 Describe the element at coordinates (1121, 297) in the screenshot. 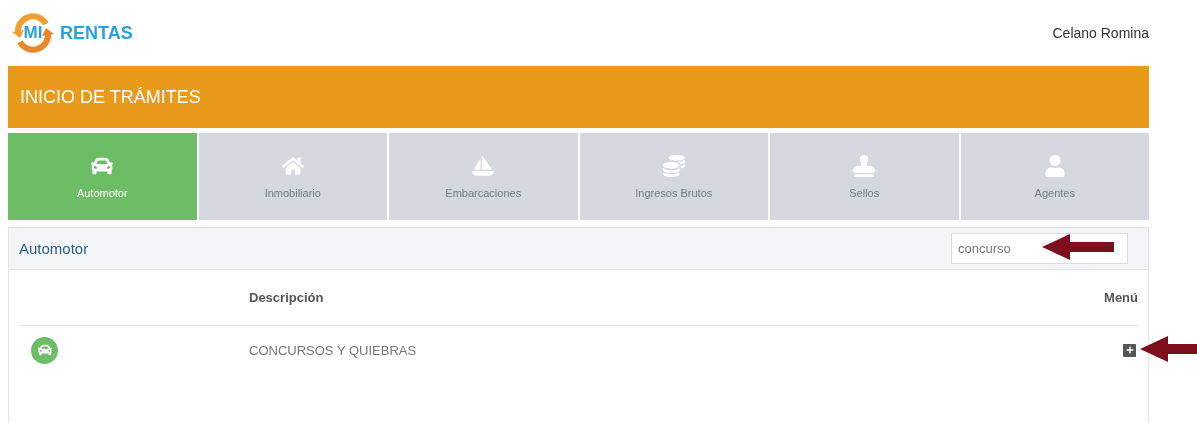

I see `column-header: Menú` at that location.